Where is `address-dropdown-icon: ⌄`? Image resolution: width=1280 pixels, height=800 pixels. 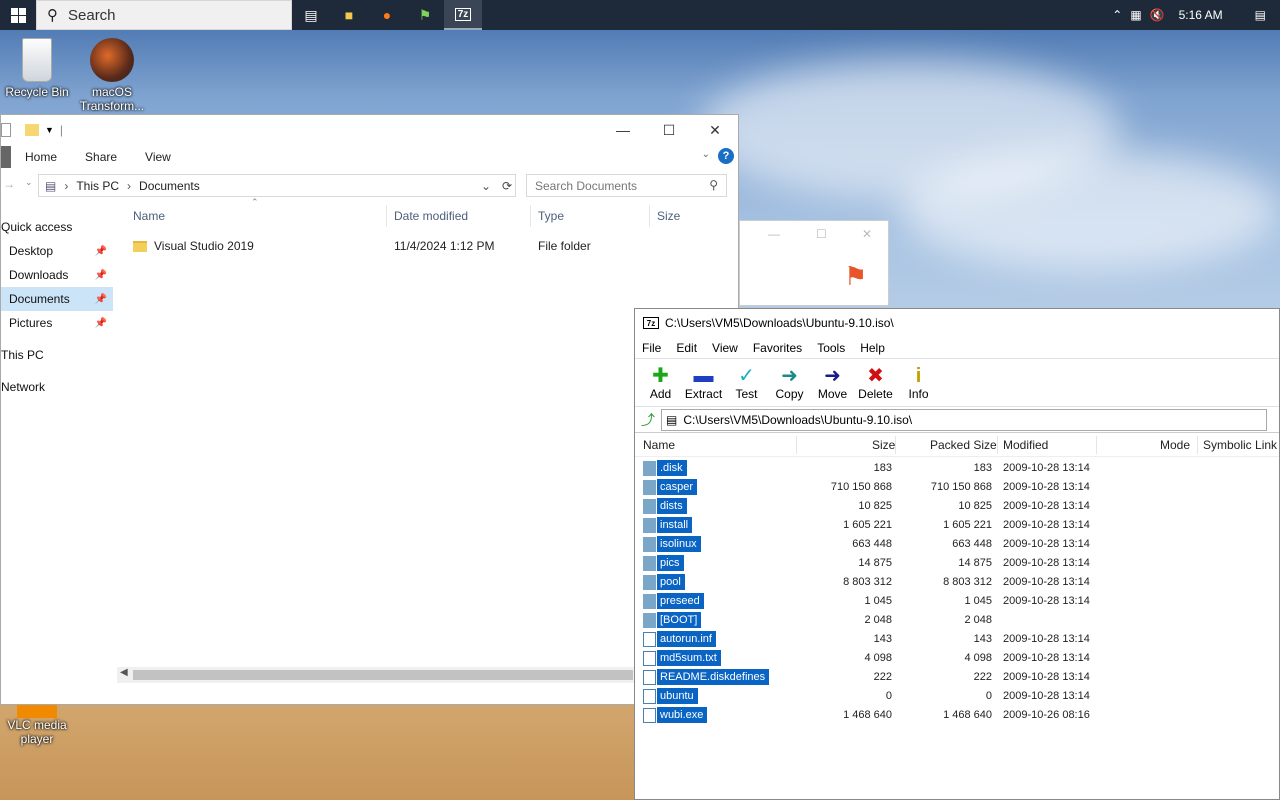
address-dropdown-icon: ⌄ is located at coordinates (486, 186).